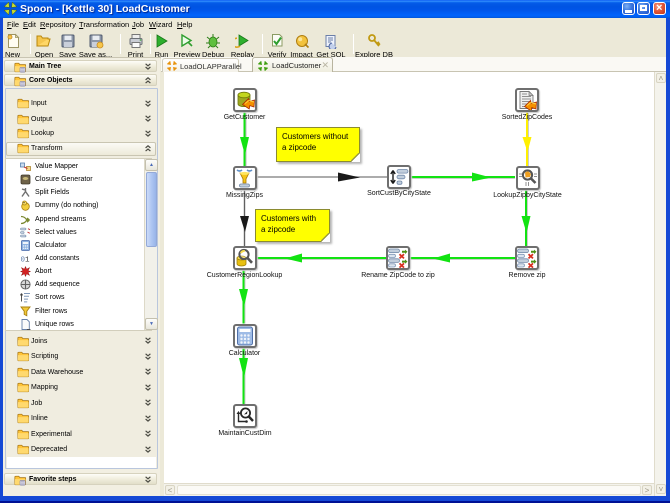  I want to click on svg-text: 1, so click(27, 261).